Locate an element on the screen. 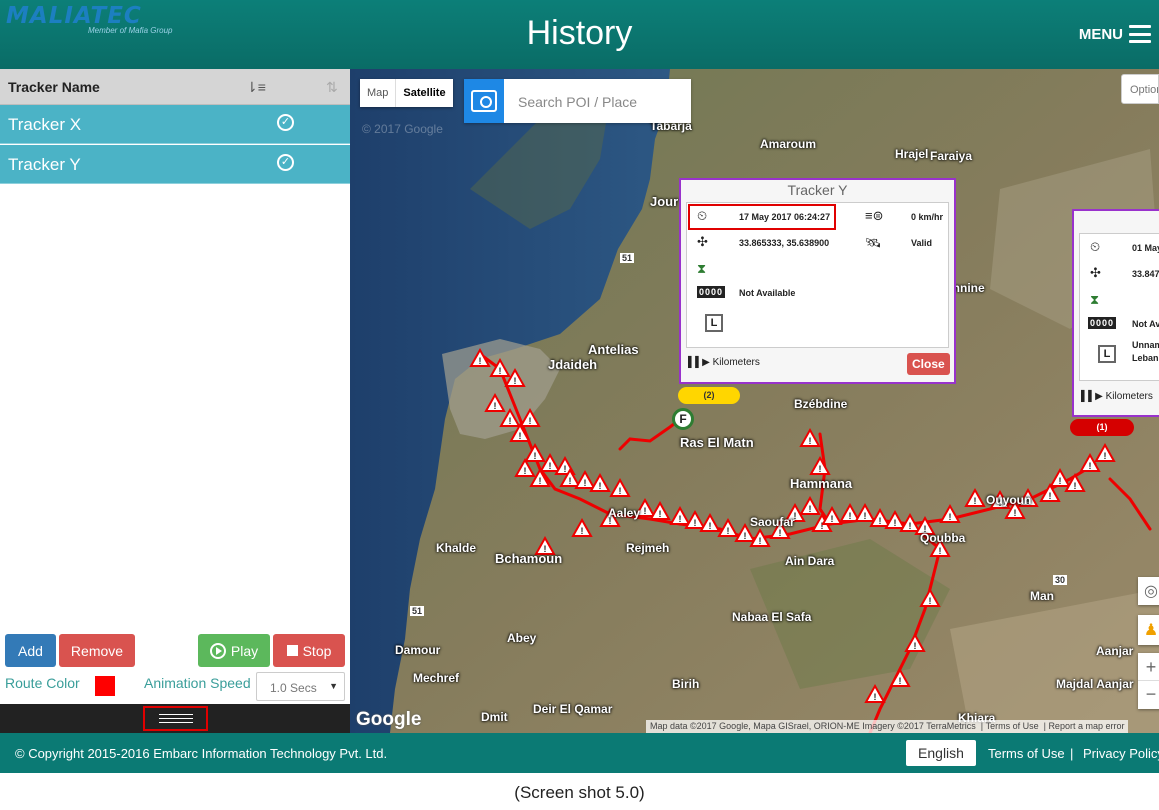 This screenshot has height=810, width=1159. speed-icon: ≡⊜ is located at coordinates (874, 215).